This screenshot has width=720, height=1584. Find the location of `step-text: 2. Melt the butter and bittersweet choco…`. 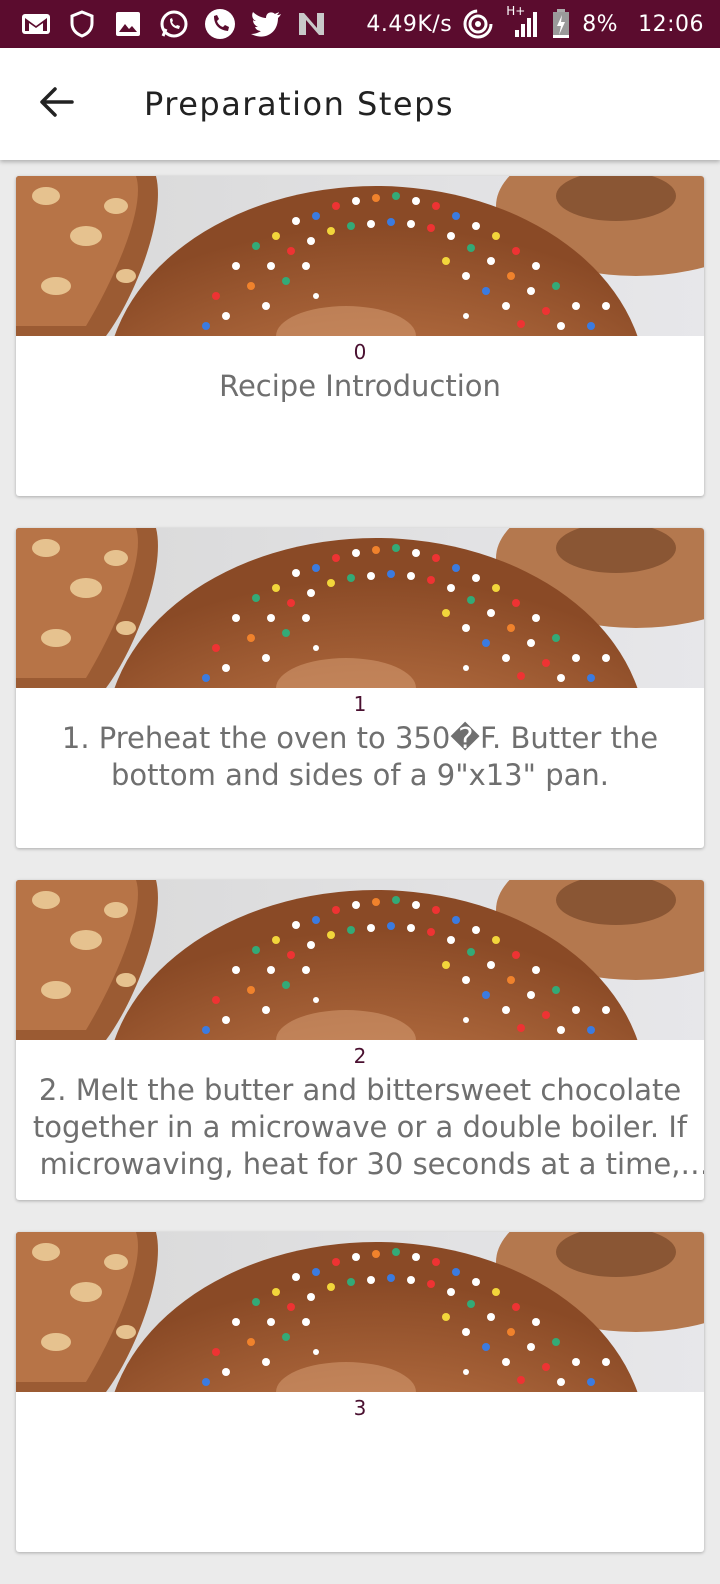

step-text: 2. Melt the butter and bittersweet choco… is located at coordinates (360, 1127).